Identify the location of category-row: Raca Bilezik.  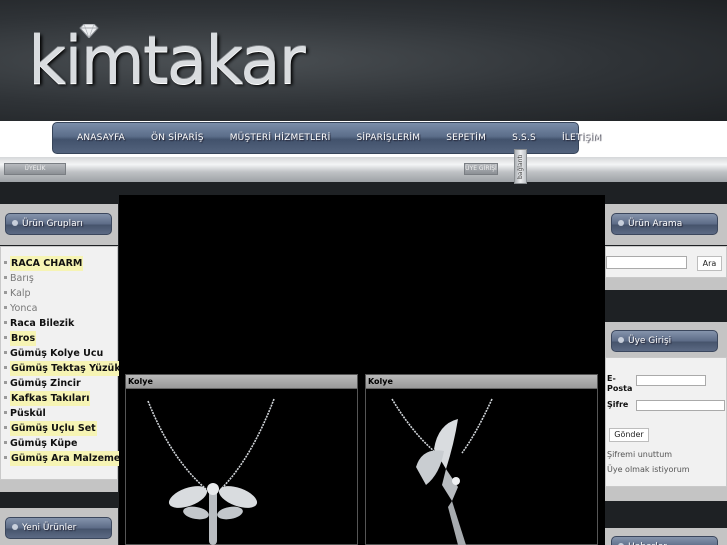
(63, 323).